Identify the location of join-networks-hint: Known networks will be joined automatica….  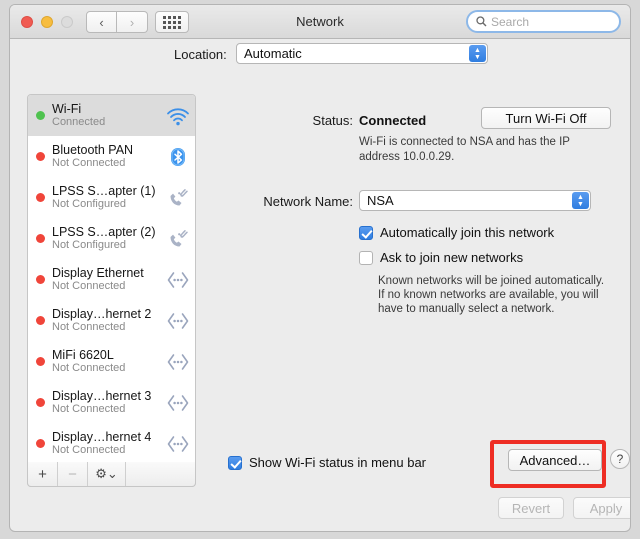
(491, 295).